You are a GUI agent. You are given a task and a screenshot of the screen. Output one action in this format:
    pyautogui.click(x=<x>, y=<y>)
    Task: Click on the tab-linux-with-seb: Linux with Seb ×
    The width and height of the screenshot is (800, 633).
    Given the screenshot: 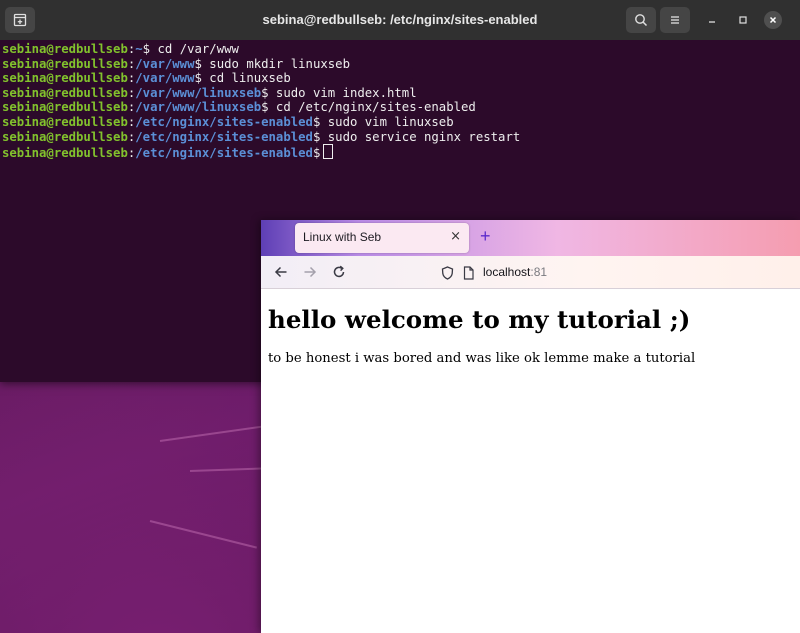 What is the action you would take?
    pyautogui.click(x=382, y=238)
    